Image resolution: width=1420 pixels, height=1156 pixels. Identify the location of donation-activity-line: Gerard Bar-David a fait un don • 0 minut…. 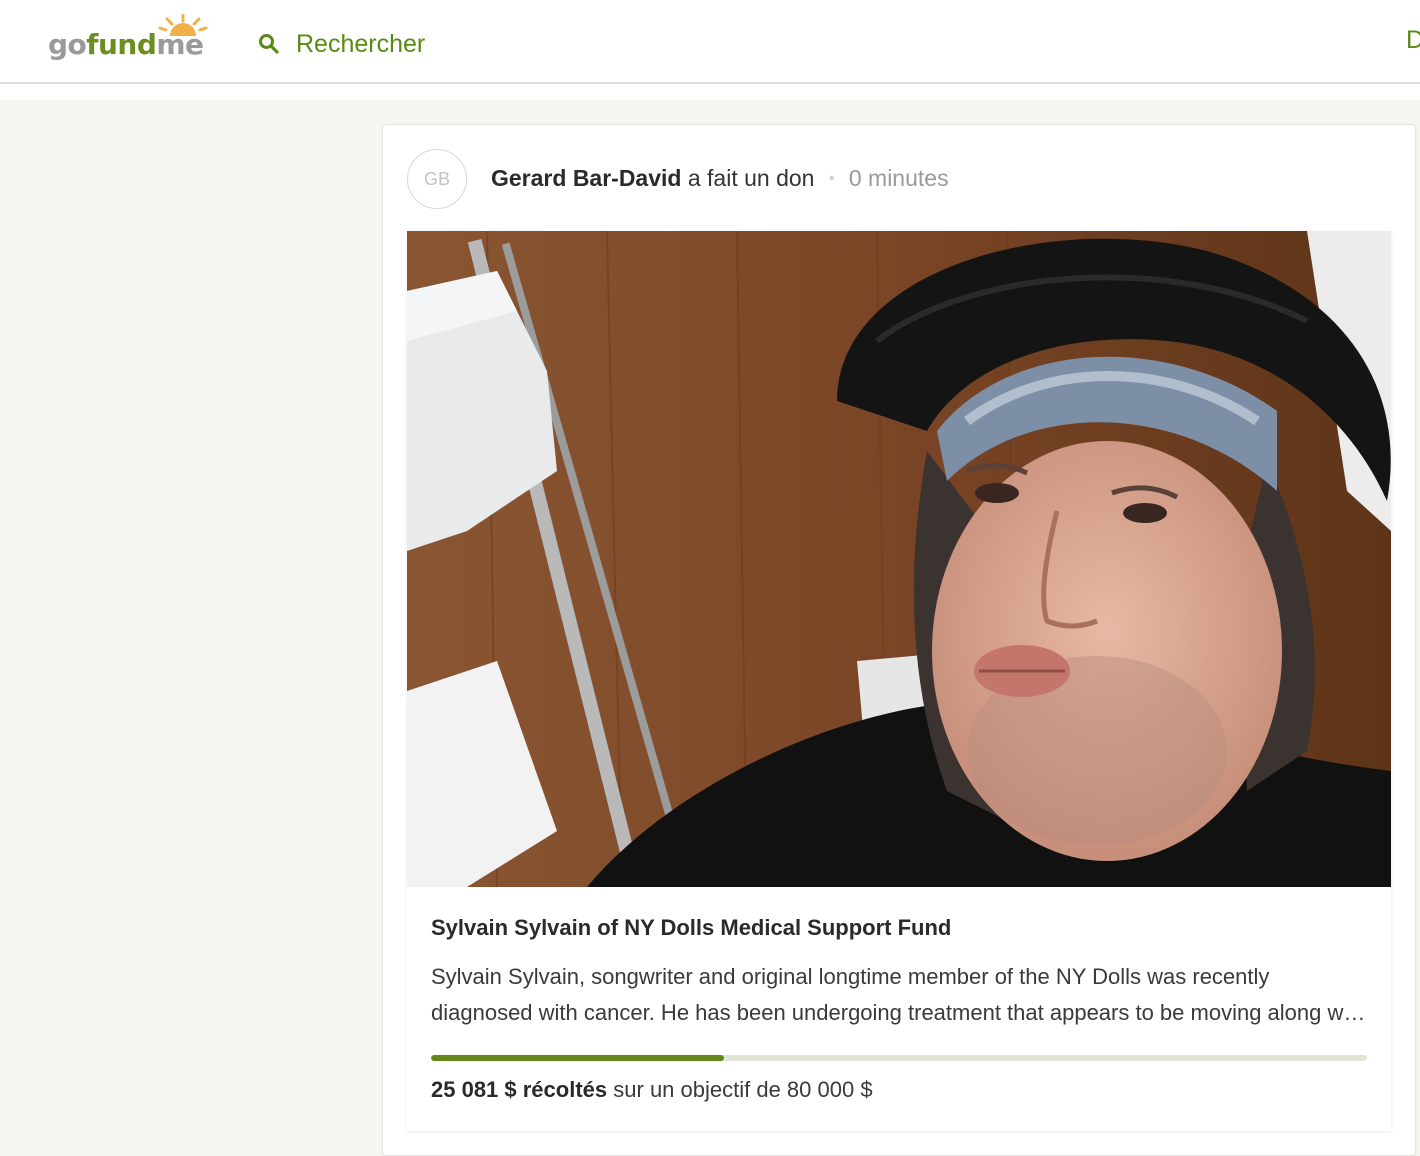
(720, 178).